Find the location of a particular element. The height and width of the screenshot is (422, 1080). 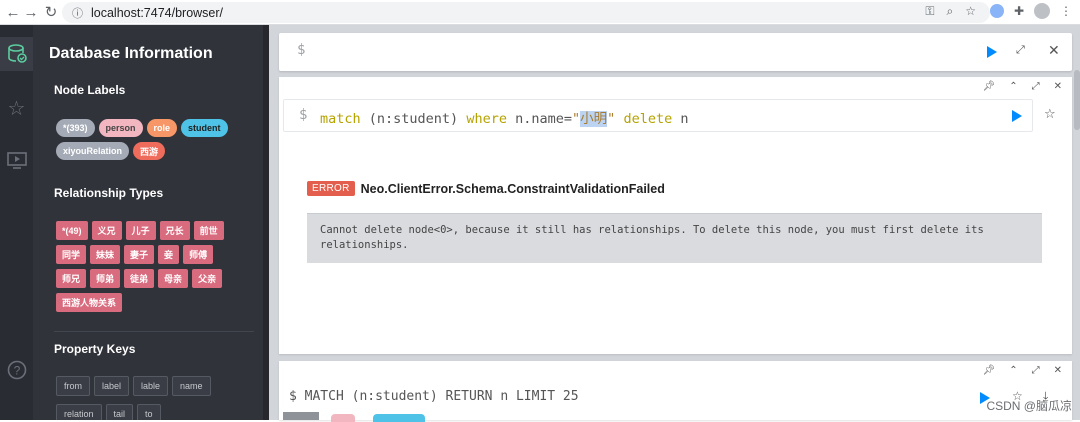

property-key-chip: from is located at coordinates (73, 386).